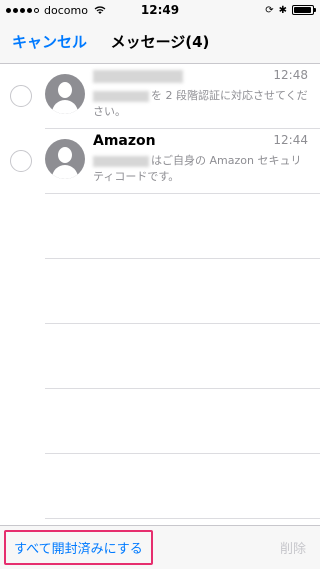 The width and height of the screenshot is (320, 569). I want to click on list-item: 12:48 を 2 段階認証に対応させてください。, so click(165, 96).